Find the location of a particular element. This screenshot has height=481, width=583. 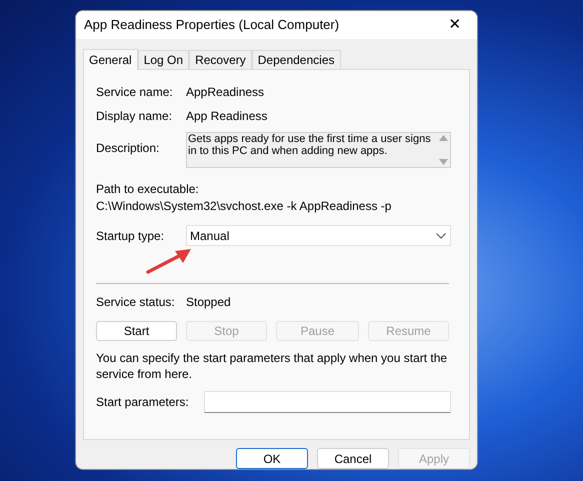

annotation-arrow is located at coordinates (169, 261).